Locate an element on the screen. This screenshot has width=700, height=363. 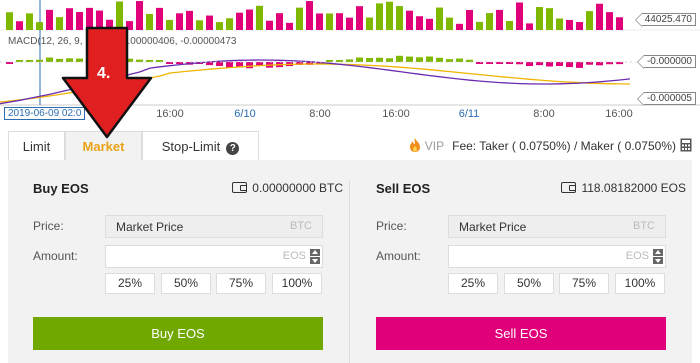
time-tick: 6/10 is located at coordinates (245, 114).